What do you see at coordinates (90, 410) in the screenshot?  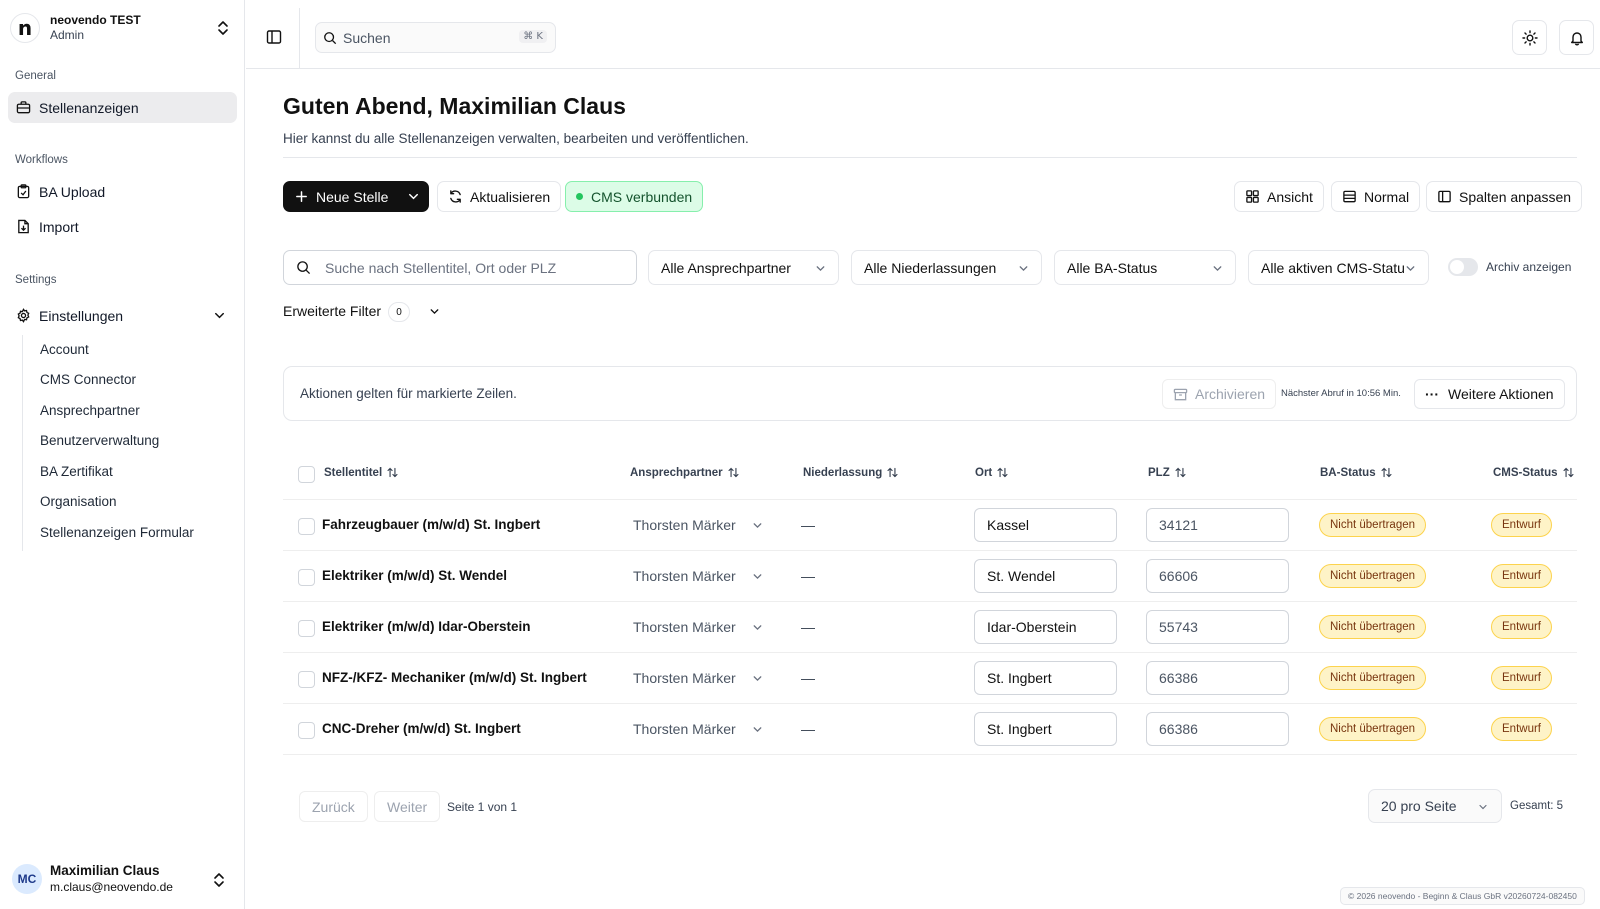 I see `sidebar-subitem-ansprechpartner: Ansprechpartner` at bounding box center [90, 410].